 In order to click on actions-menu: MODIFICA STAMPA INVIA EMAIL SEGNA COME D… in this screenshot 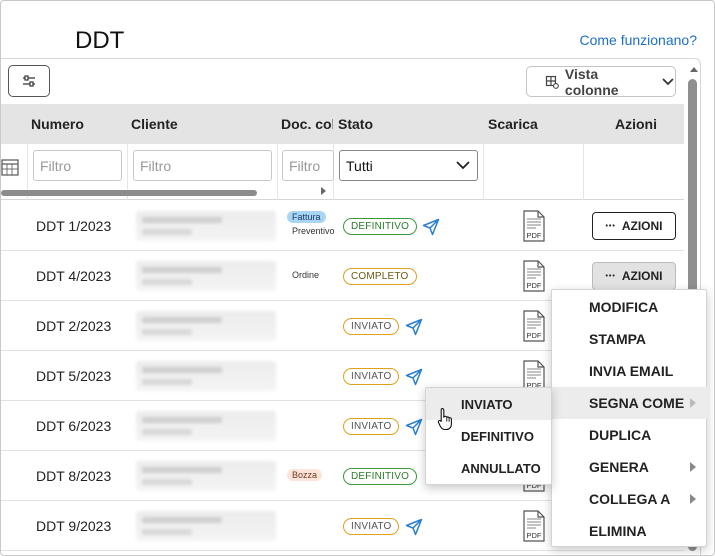, I will do `click(629, 418)`.